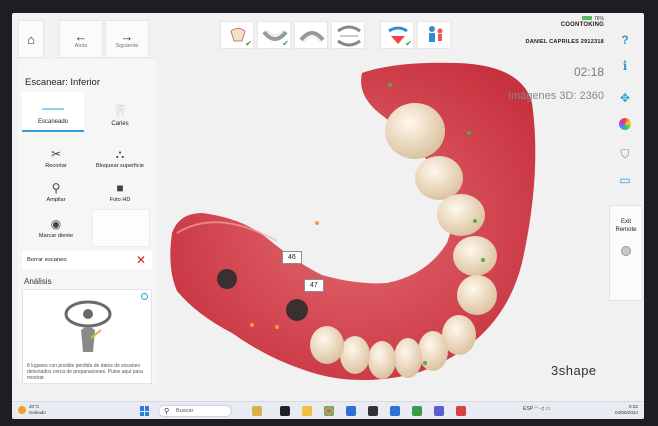 This screenshot has height=426, width=658. Describe the element at coordinates (121, 228) in the screenshot. I see `empty-tool-slot` at that location.